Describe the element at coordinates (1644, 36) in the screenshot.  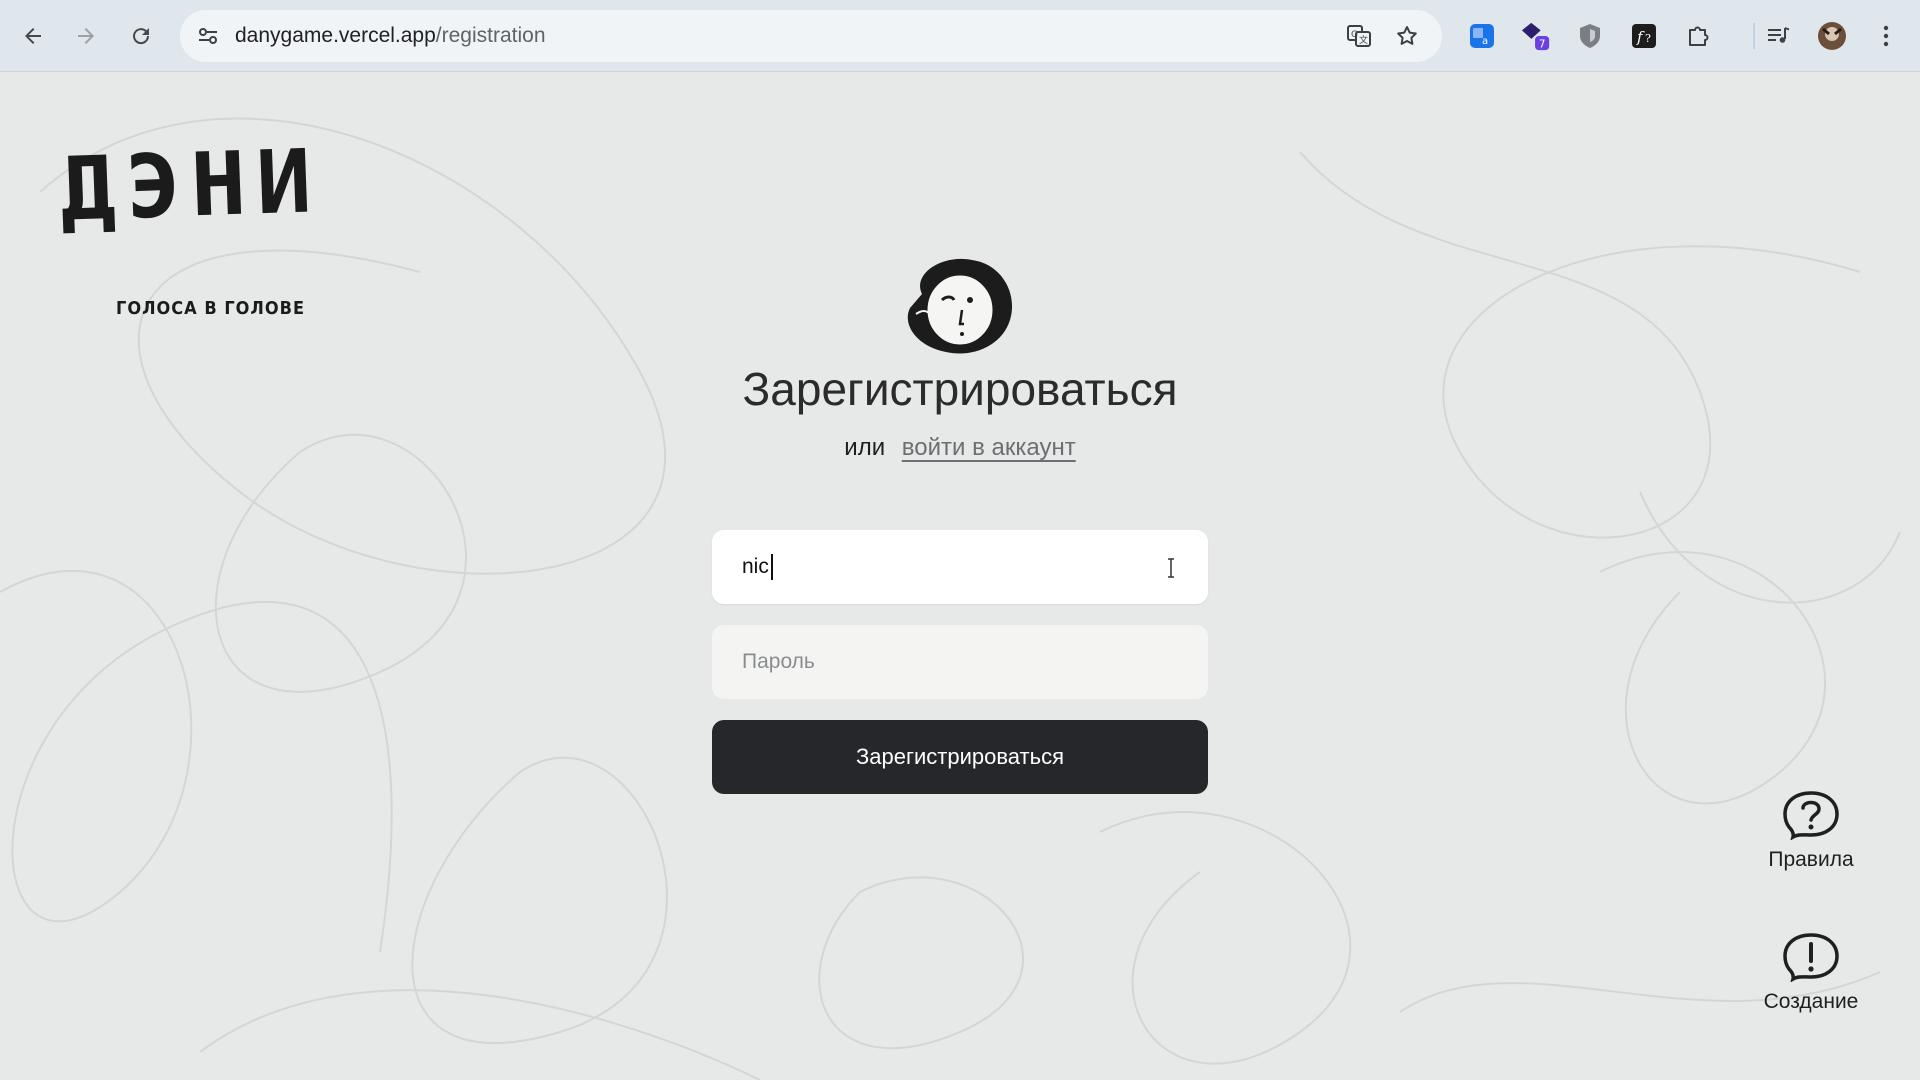
I see `fx-extension-icon: f?` at that location.